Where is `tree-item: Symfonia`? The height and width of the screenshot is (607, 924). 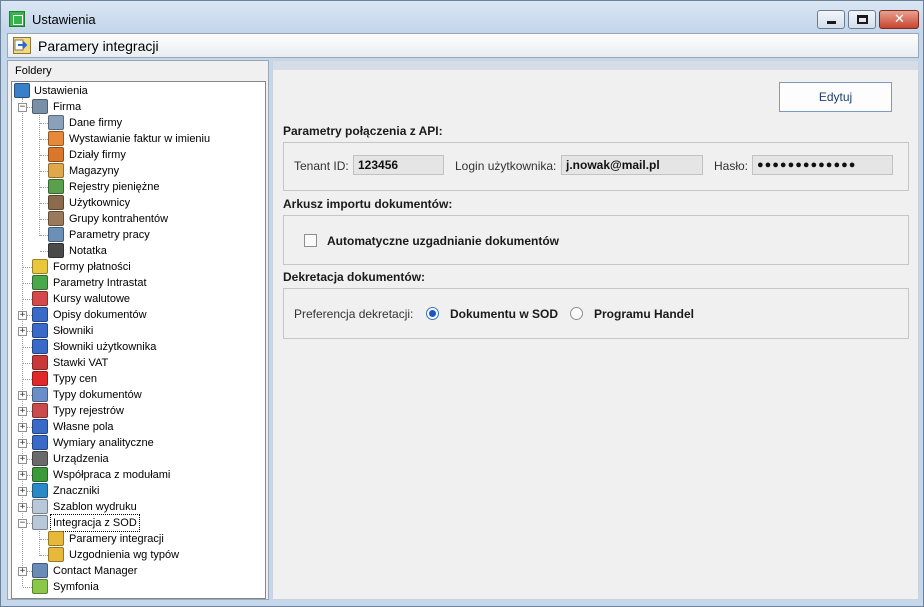
tree-item: Symfonia is located at coordinates (138, 587).